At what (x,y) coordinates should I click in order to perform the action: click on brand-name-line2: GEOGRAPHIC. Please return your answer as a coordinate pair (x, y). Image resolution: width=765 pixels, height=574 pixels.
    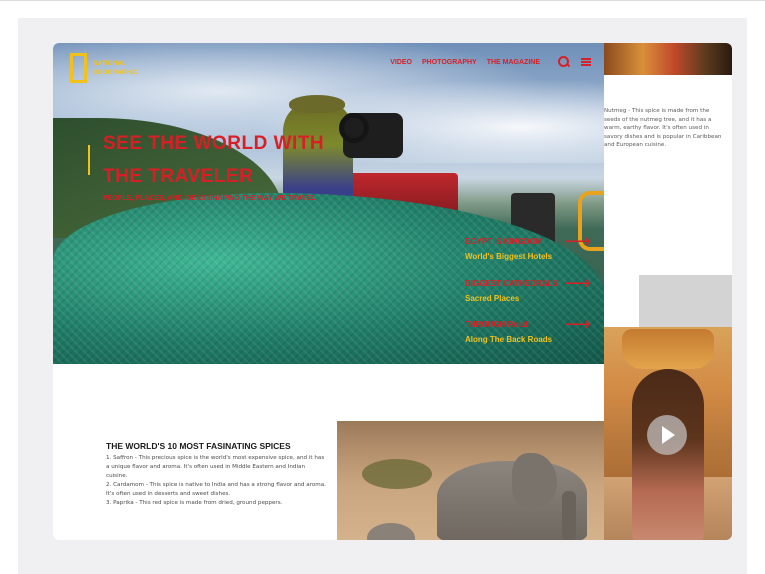
    Looking at the image, I should click on (115, 72).